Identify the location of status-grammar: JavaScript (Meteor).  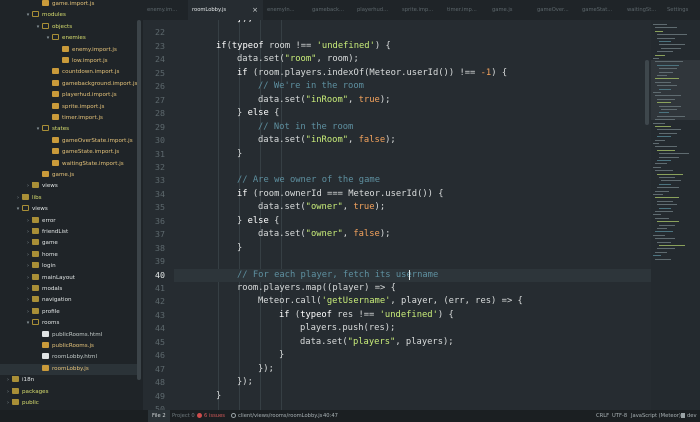
(656, 416).